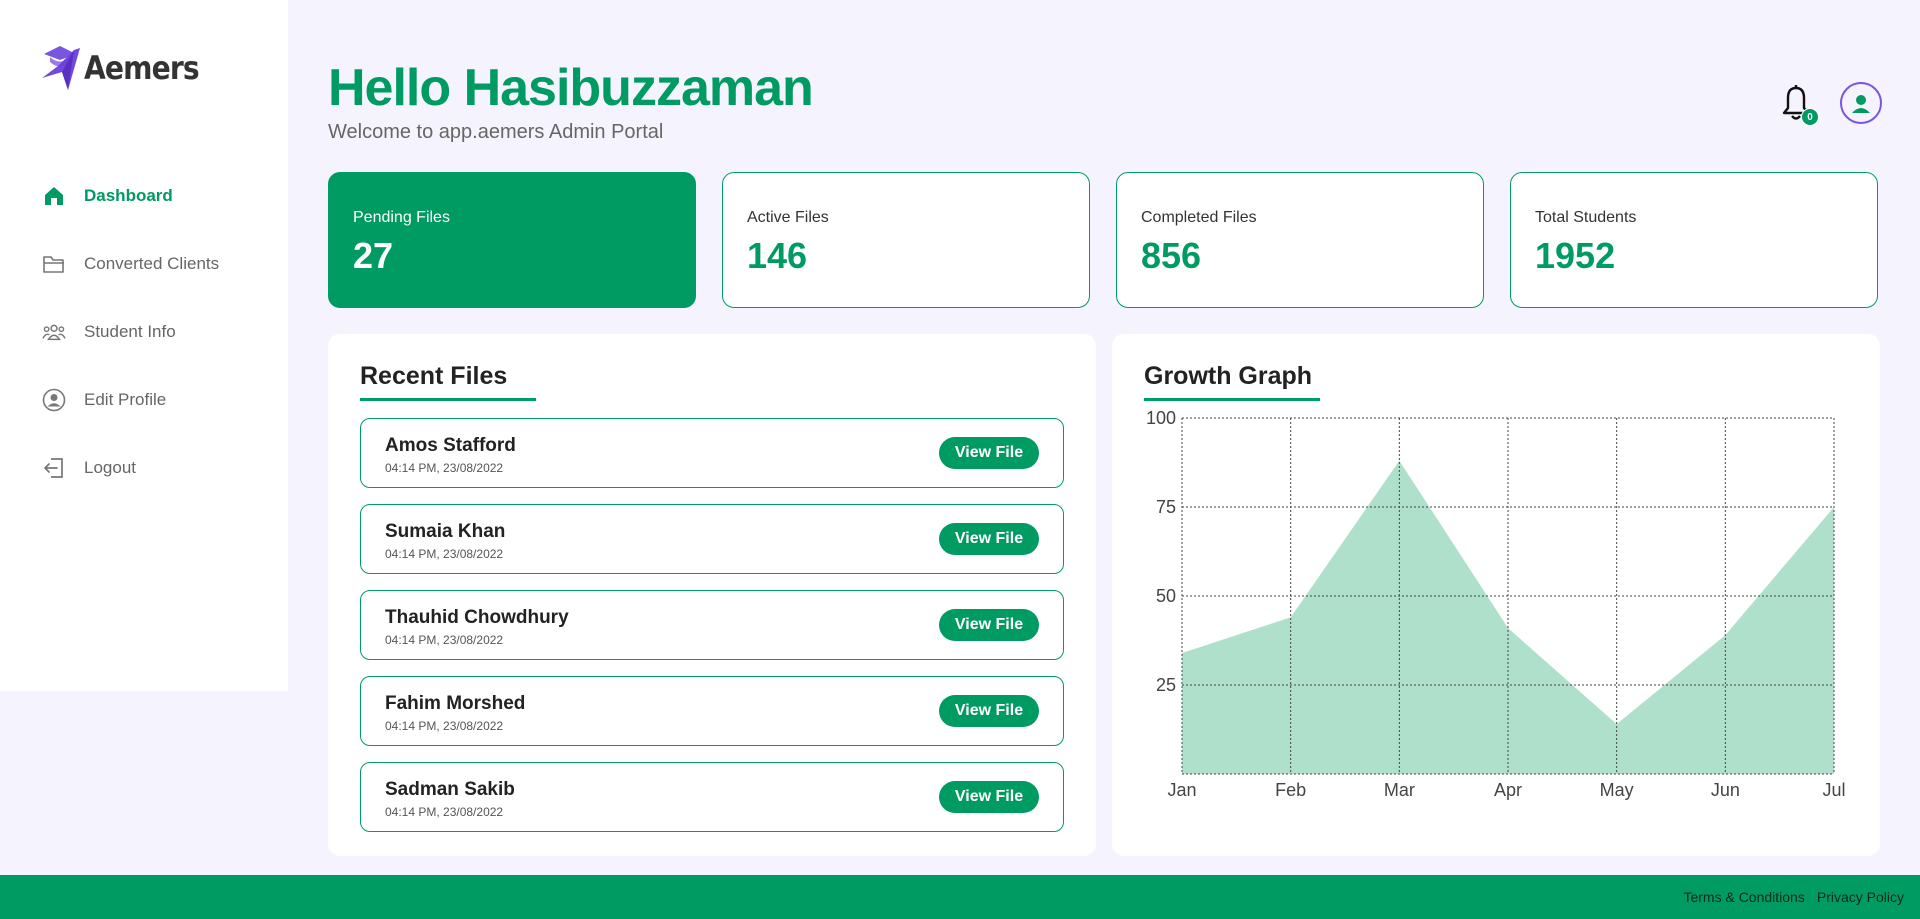  I want to click on x-tick-label: Mar, so click(1399, 790).